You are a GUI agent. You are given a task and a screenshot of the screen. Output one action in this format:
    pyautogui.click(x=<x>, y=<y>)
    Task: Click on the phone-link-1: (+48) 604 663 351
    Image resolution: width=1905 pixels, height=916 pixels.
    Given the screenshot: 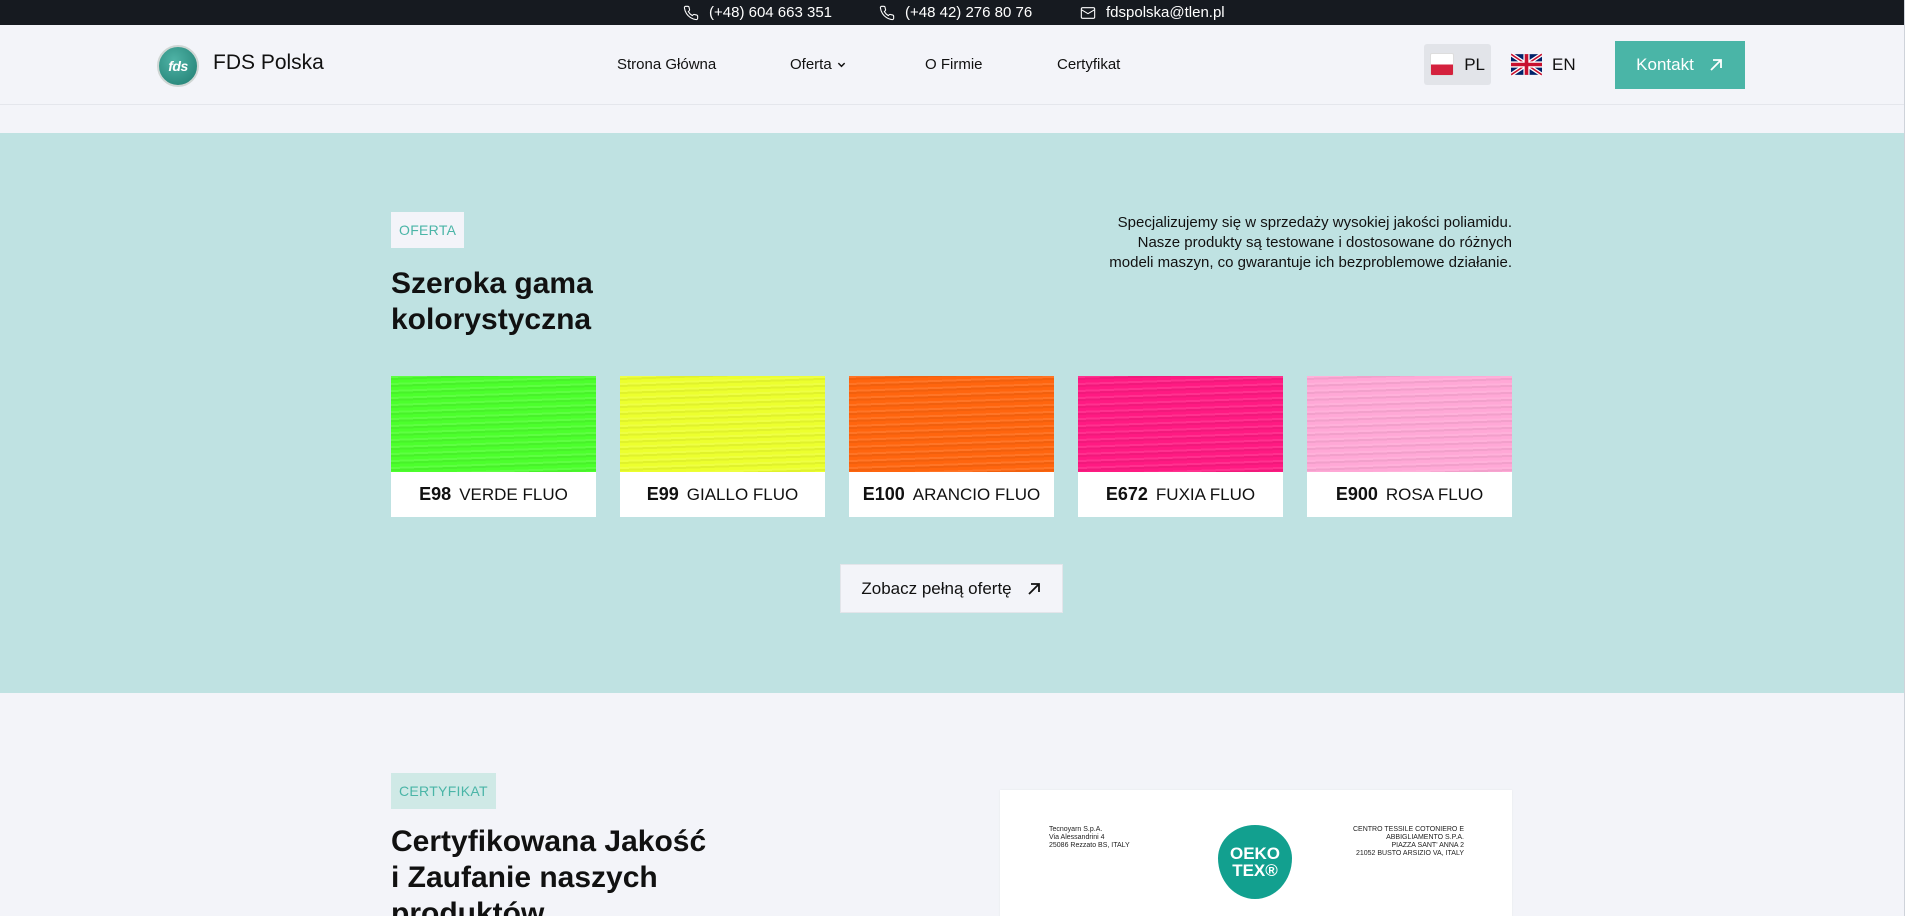 What is the action you would take?
    pyautogui.click(x=757, y=12)
    